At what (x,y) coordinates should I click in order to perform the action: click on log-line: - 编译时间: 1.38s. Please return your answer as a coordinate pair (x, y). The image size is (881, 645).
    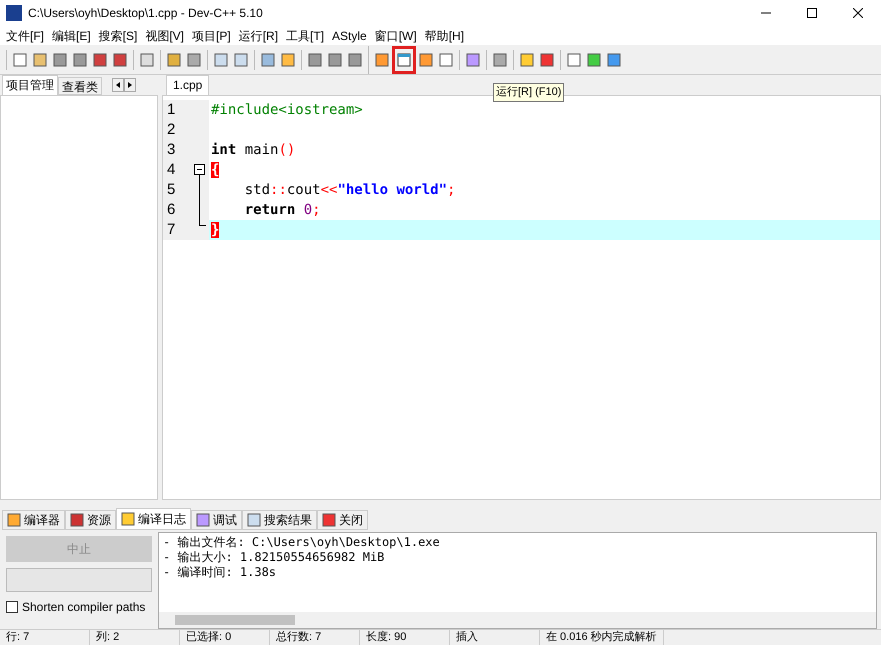
    Looking at the image, I should click on (220, 572).